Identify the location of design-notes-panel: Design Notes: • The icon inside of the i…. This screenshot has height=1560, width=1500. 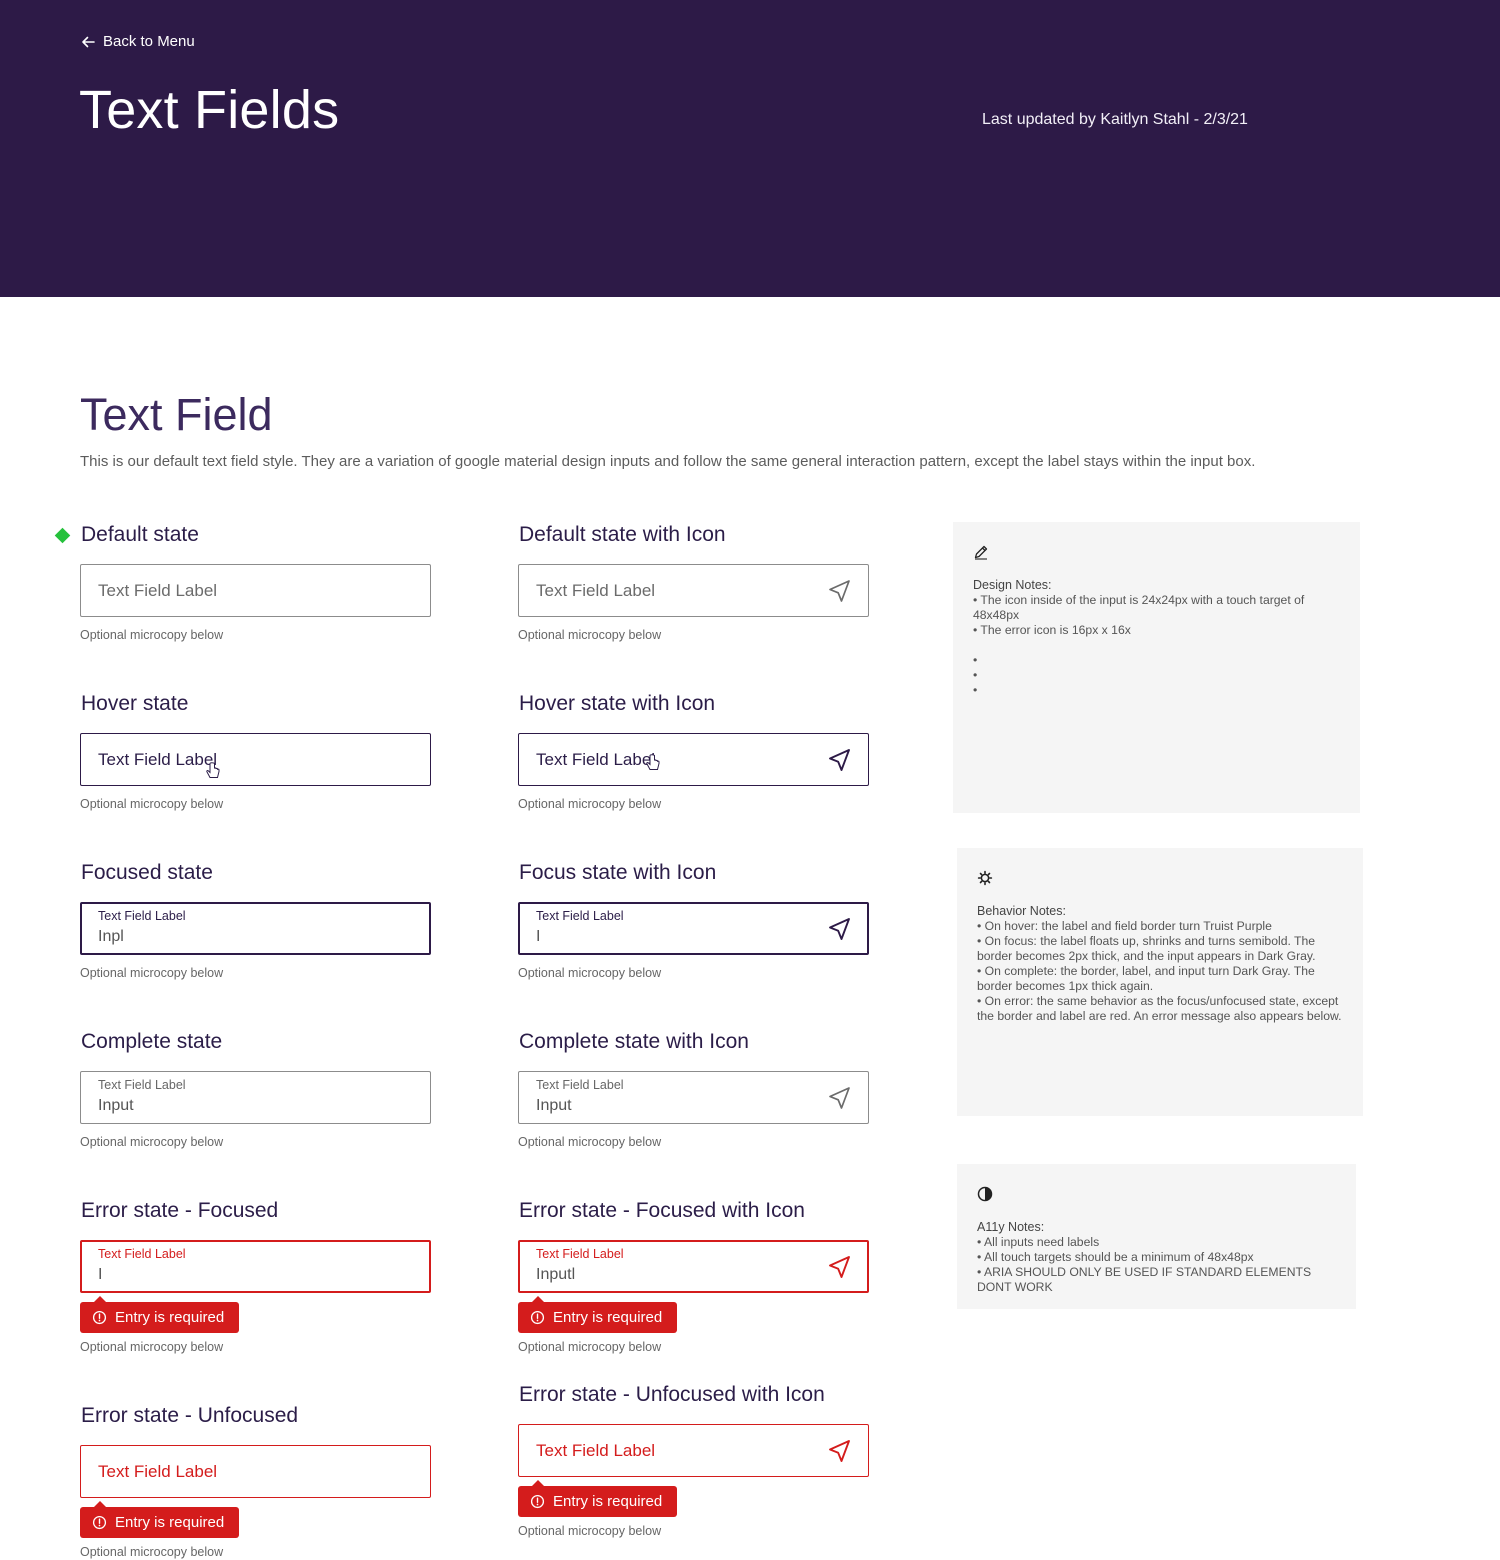
(1156, 667).